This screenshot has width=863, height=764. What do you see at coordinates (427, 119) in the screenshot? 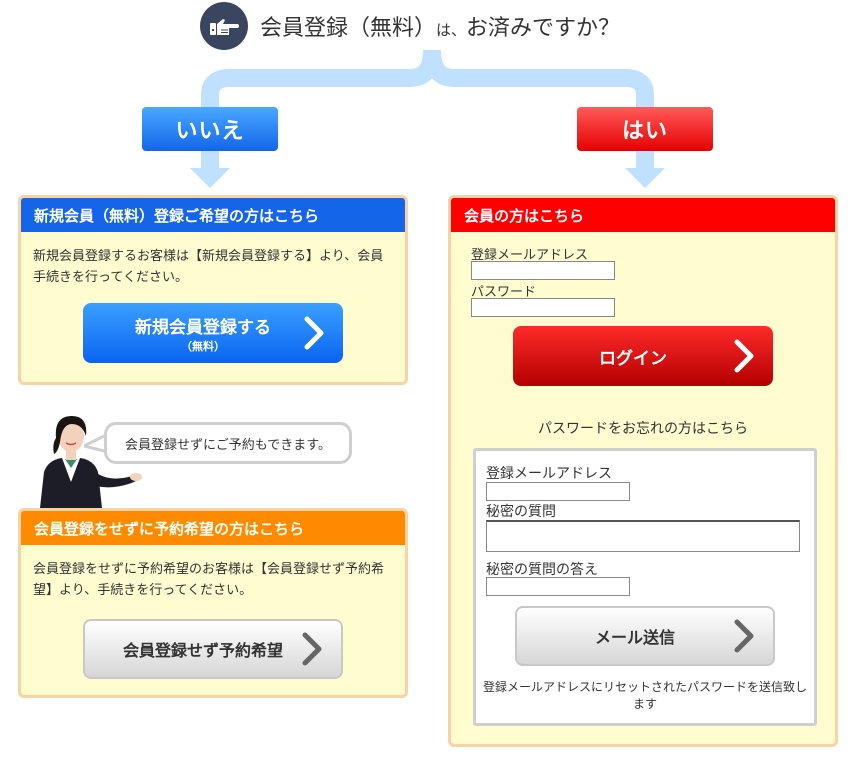
I see `flow-connector` at bounding box center [427, 119].